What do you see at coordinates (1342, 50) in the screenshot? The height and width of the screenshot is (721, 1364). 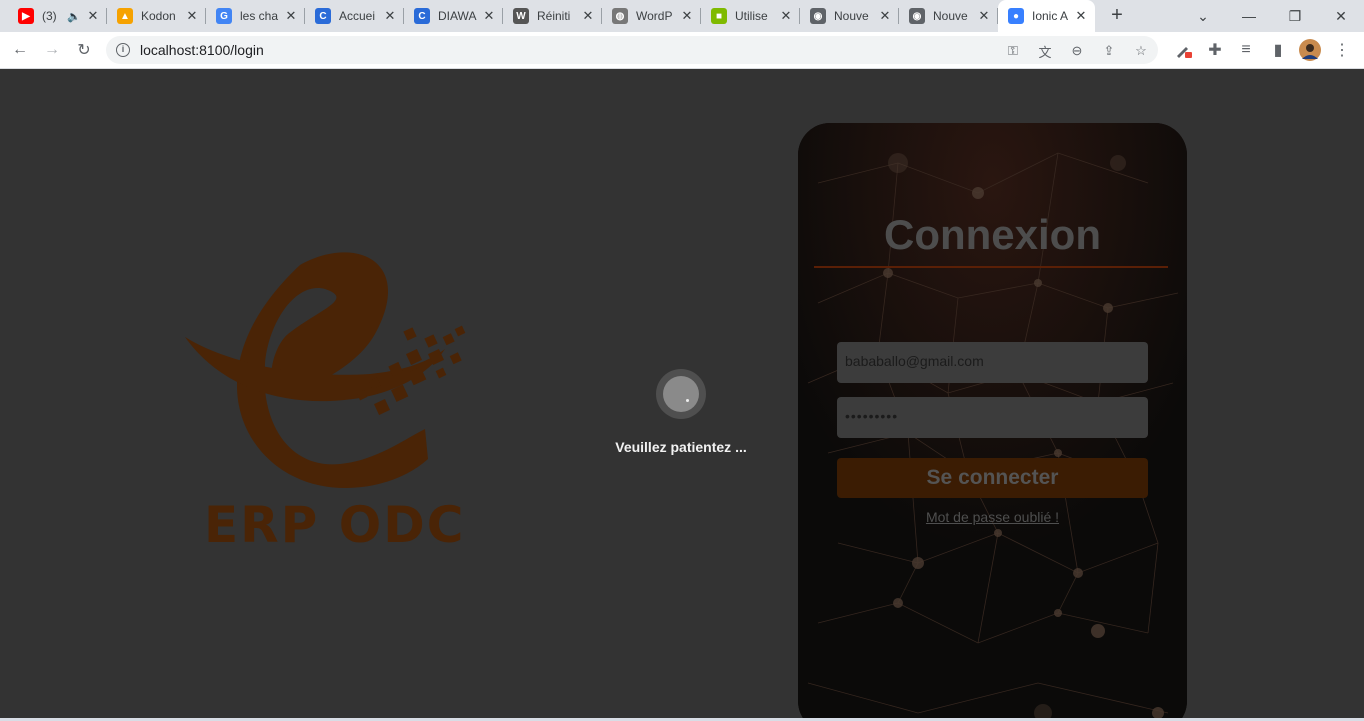 I see `chrome-menu-icon: ⋮` at bounding box center [1342, 50].